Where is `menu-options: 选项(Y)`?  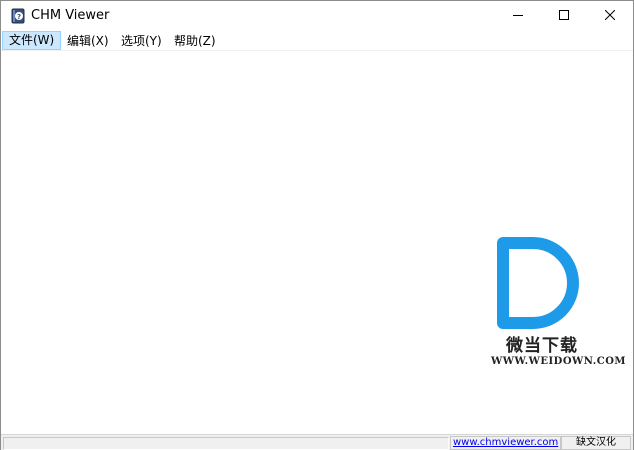
menu-options: 选项(Y) is located at coordinates (141, 41).